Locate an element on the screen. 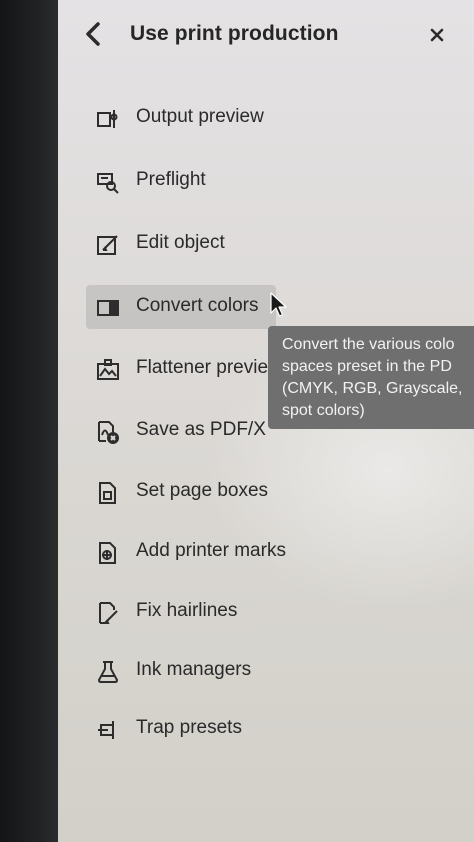 The width and height of the screenshot is (474, 842). panel-title: Use print production is located at coordinates (234, 33).